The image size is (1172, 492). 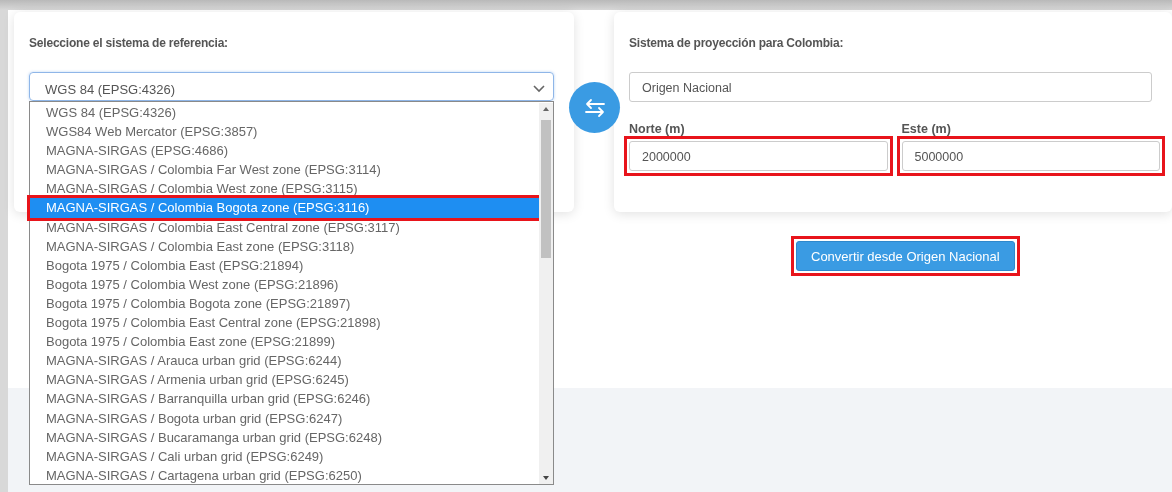 What do you see at coordinates (284, 132) in the screenshot?
I see `dropdown-option: WGS84 Web Mercator (EPSG:3857)` at bounding box center [284, 132].